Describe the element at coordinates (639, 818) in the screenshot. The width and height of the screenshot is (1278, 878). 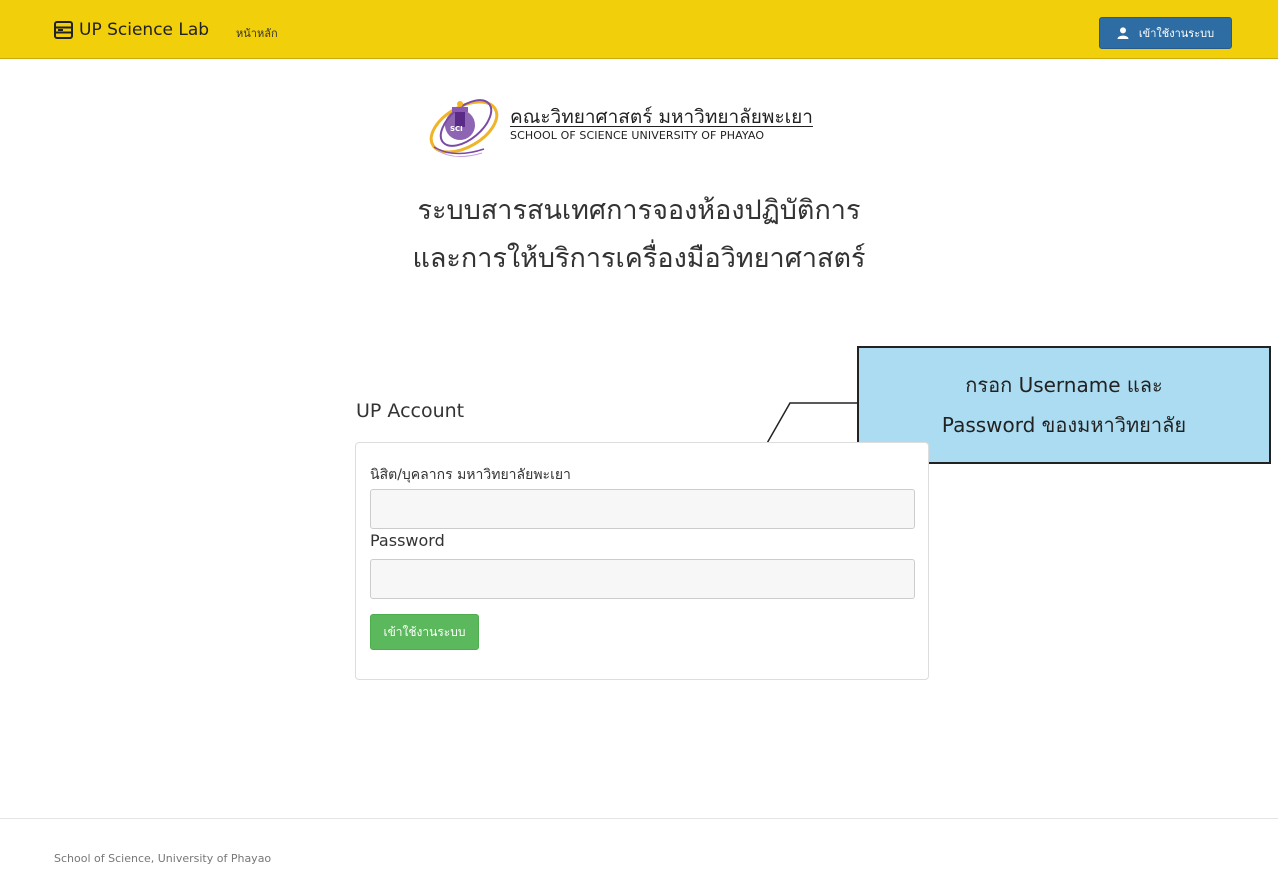
I see `footer-divider` at that location.